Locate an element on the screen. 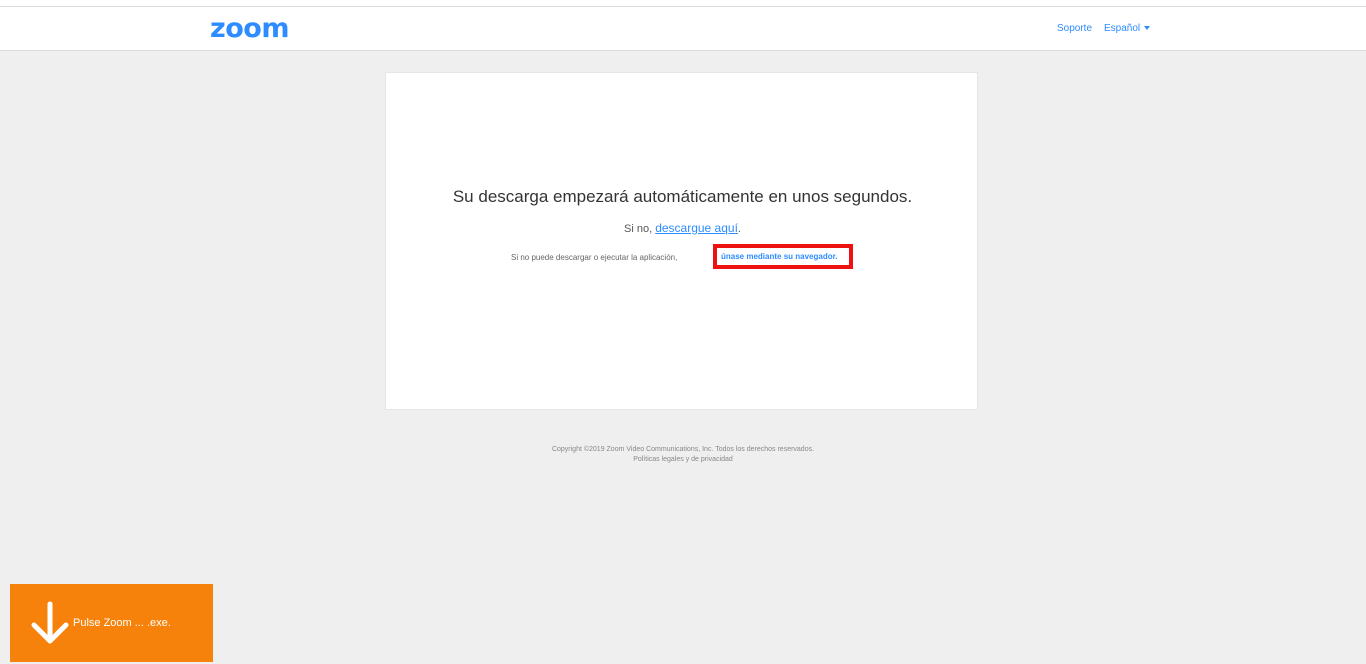 The width and height of the screenshot is (1366, 664). download-toast: Pulse Zoom ... .exe. is located at coordinates (111, 623).